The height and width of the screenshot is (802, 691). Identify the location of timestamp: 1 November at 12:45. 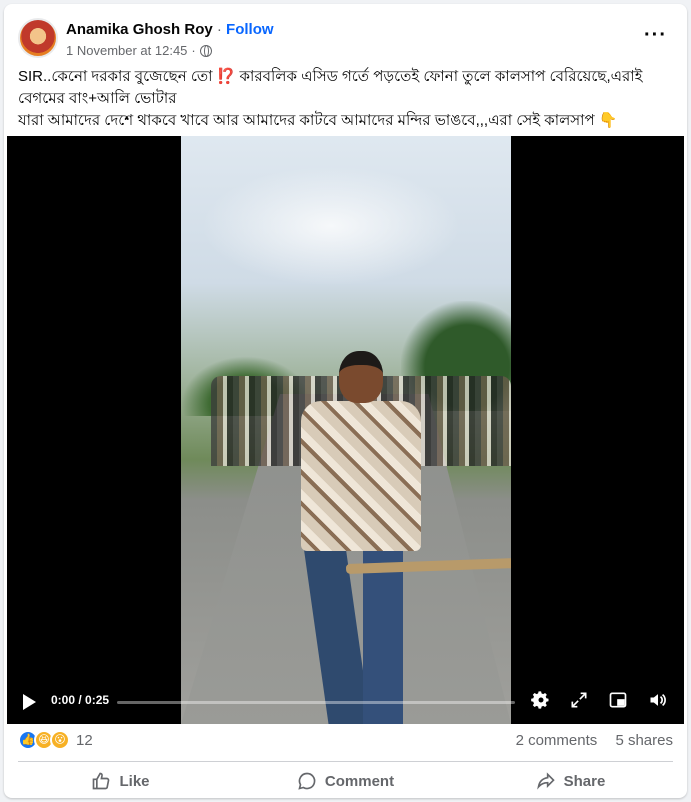
(126, 50).